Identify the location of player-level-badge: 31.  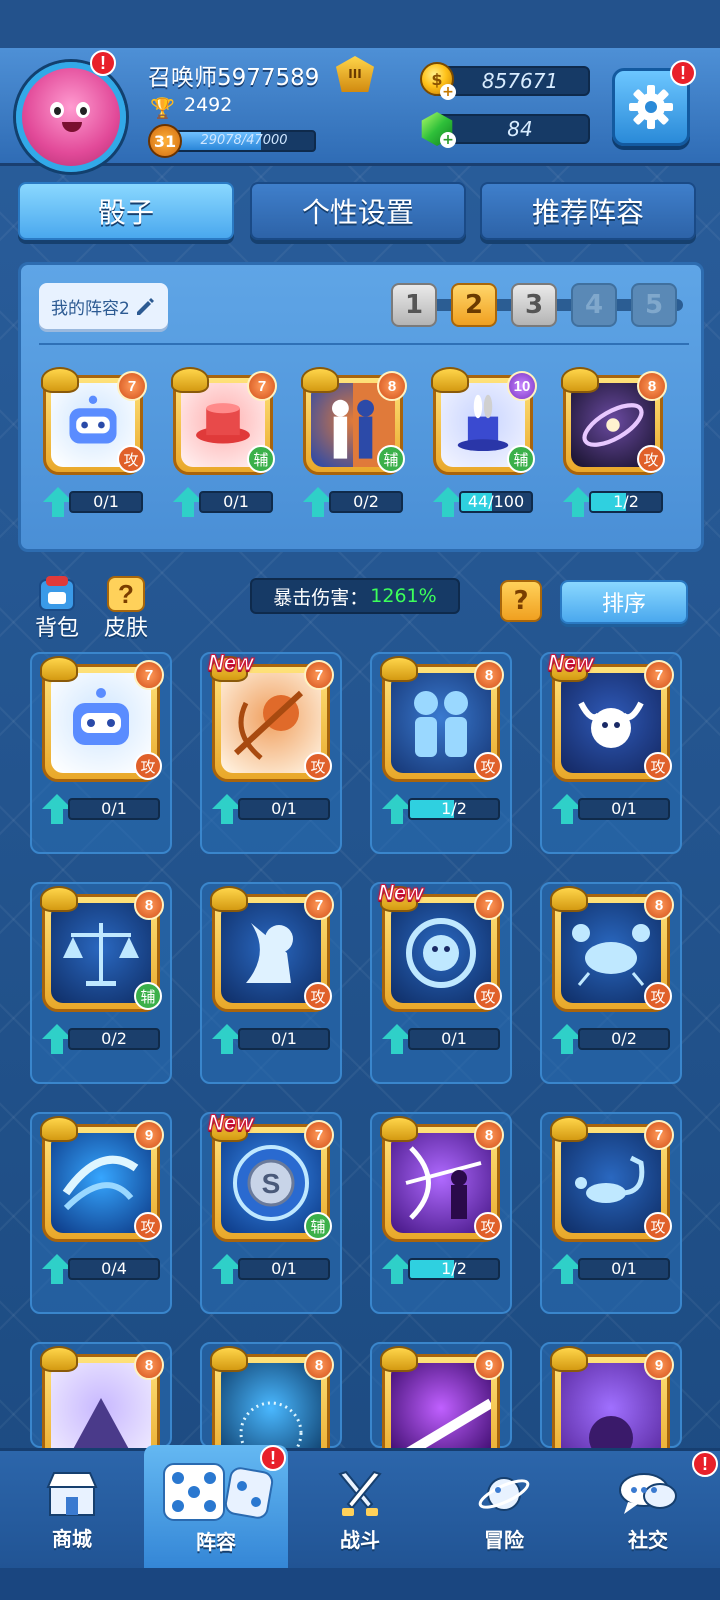
(165, 141).